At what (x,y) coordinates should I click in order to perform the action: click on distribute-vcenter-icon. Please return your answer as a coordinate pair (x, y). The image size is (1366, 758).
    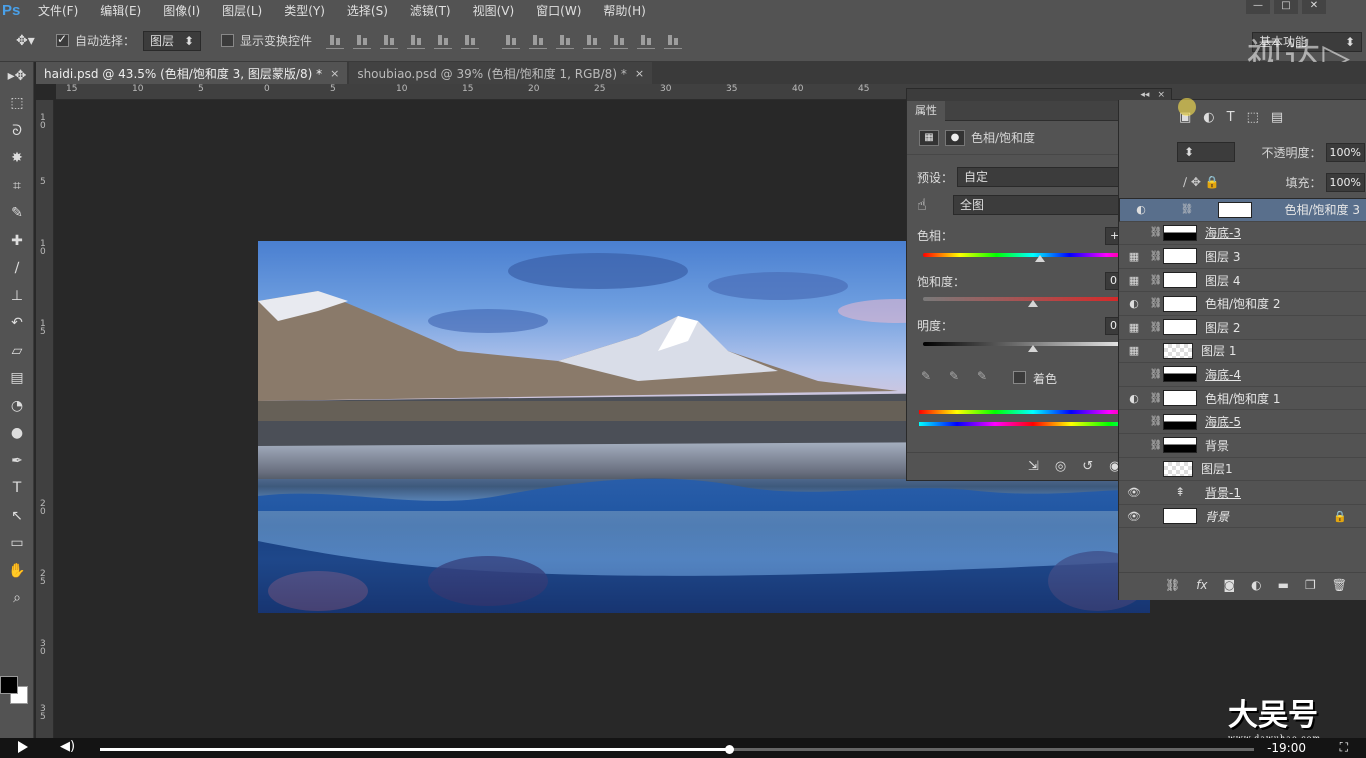
    Looking at the image, I should click on (538, 41).